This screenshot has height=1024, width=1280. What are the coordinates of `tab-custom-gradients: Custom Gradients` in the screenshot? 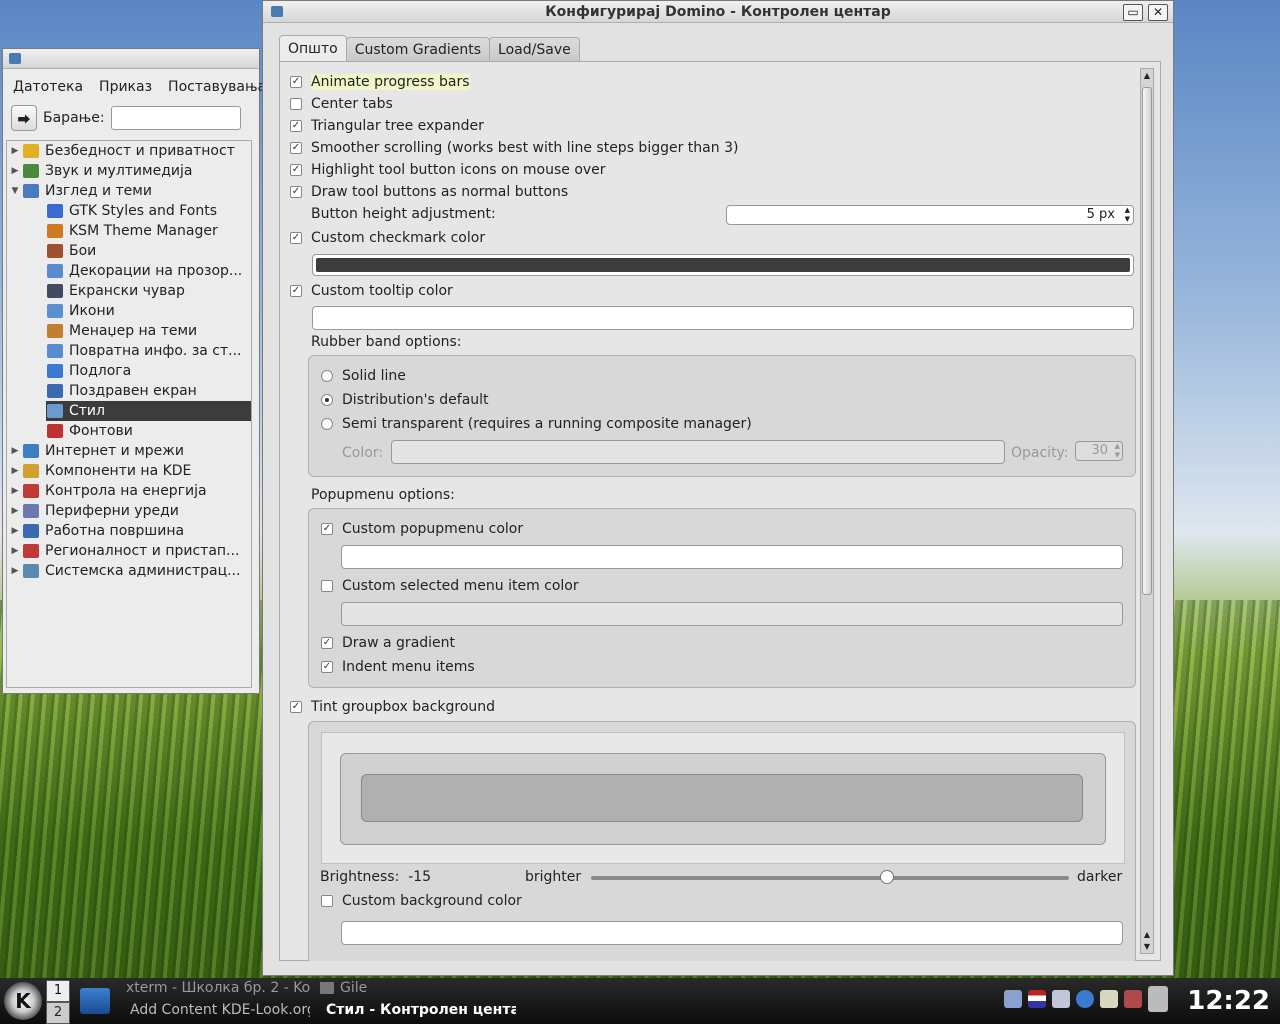 It's located at (418, 49).